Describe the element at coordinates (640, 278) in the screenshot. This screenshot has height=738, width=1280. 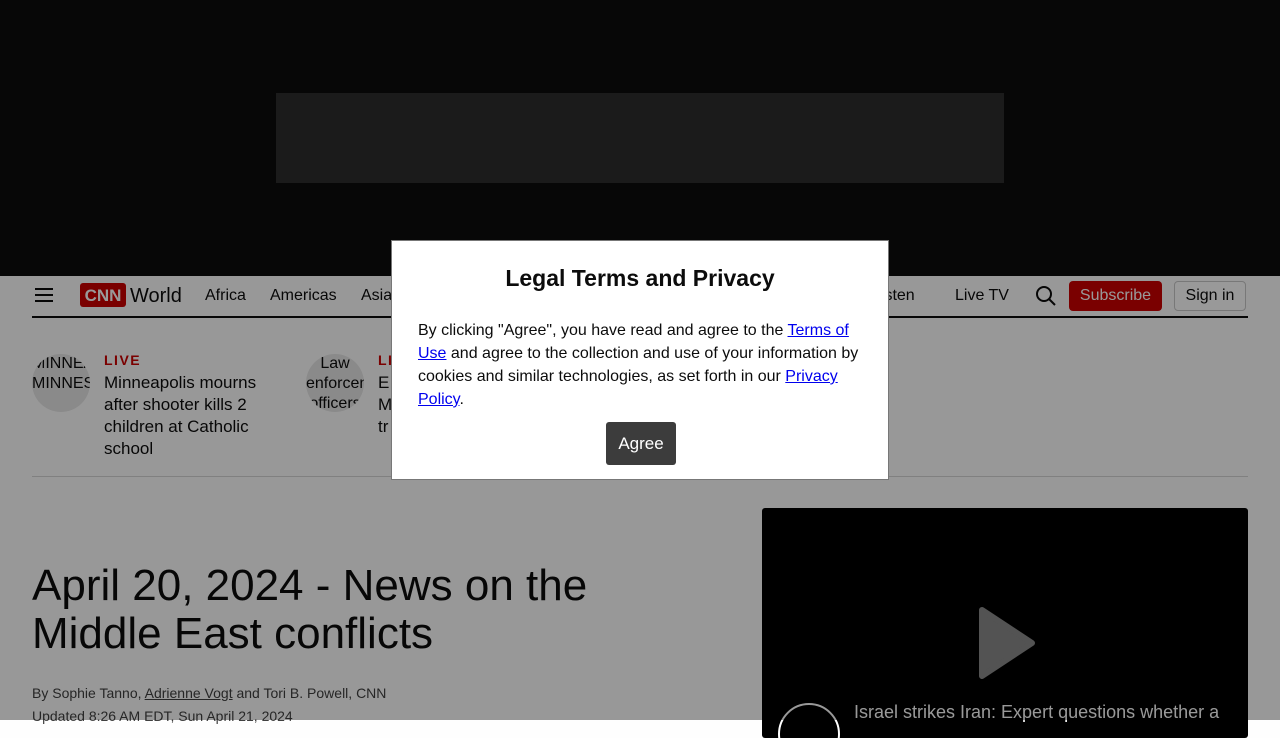
I see `dialog-title: Legal Terms and Privacy` at that location.